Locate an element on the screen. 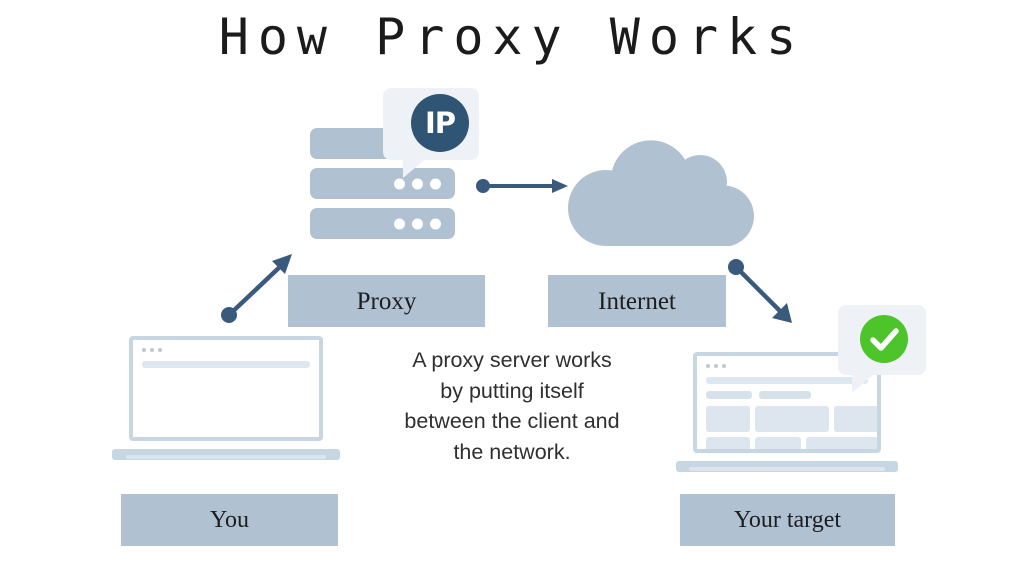 The width and height of the screenshot is (1024, 576). server-bar-middle is located at coordinates (382, 183).